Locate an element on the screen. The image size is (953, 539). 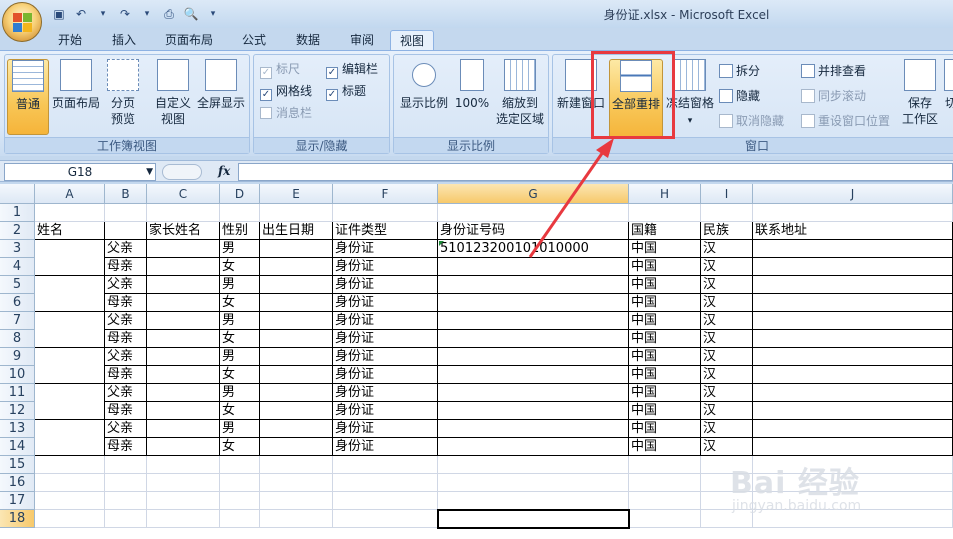
cell-A8 is located at coordinates (70, 339).